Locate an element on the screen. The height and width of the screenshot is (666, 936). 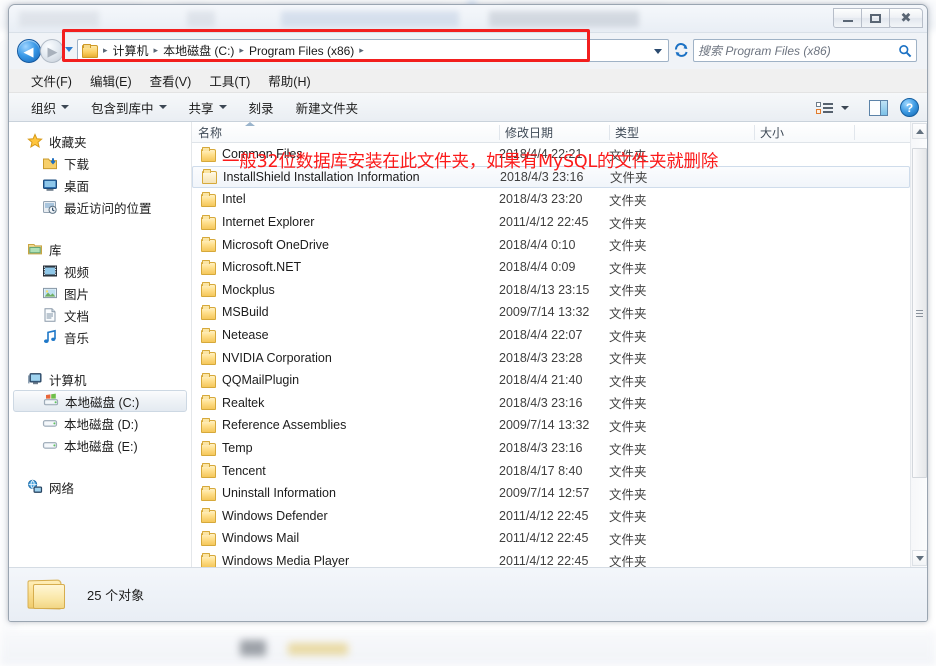
sidebar-label: 本地磁盘 (D:) is located at coordinates (101, 424).